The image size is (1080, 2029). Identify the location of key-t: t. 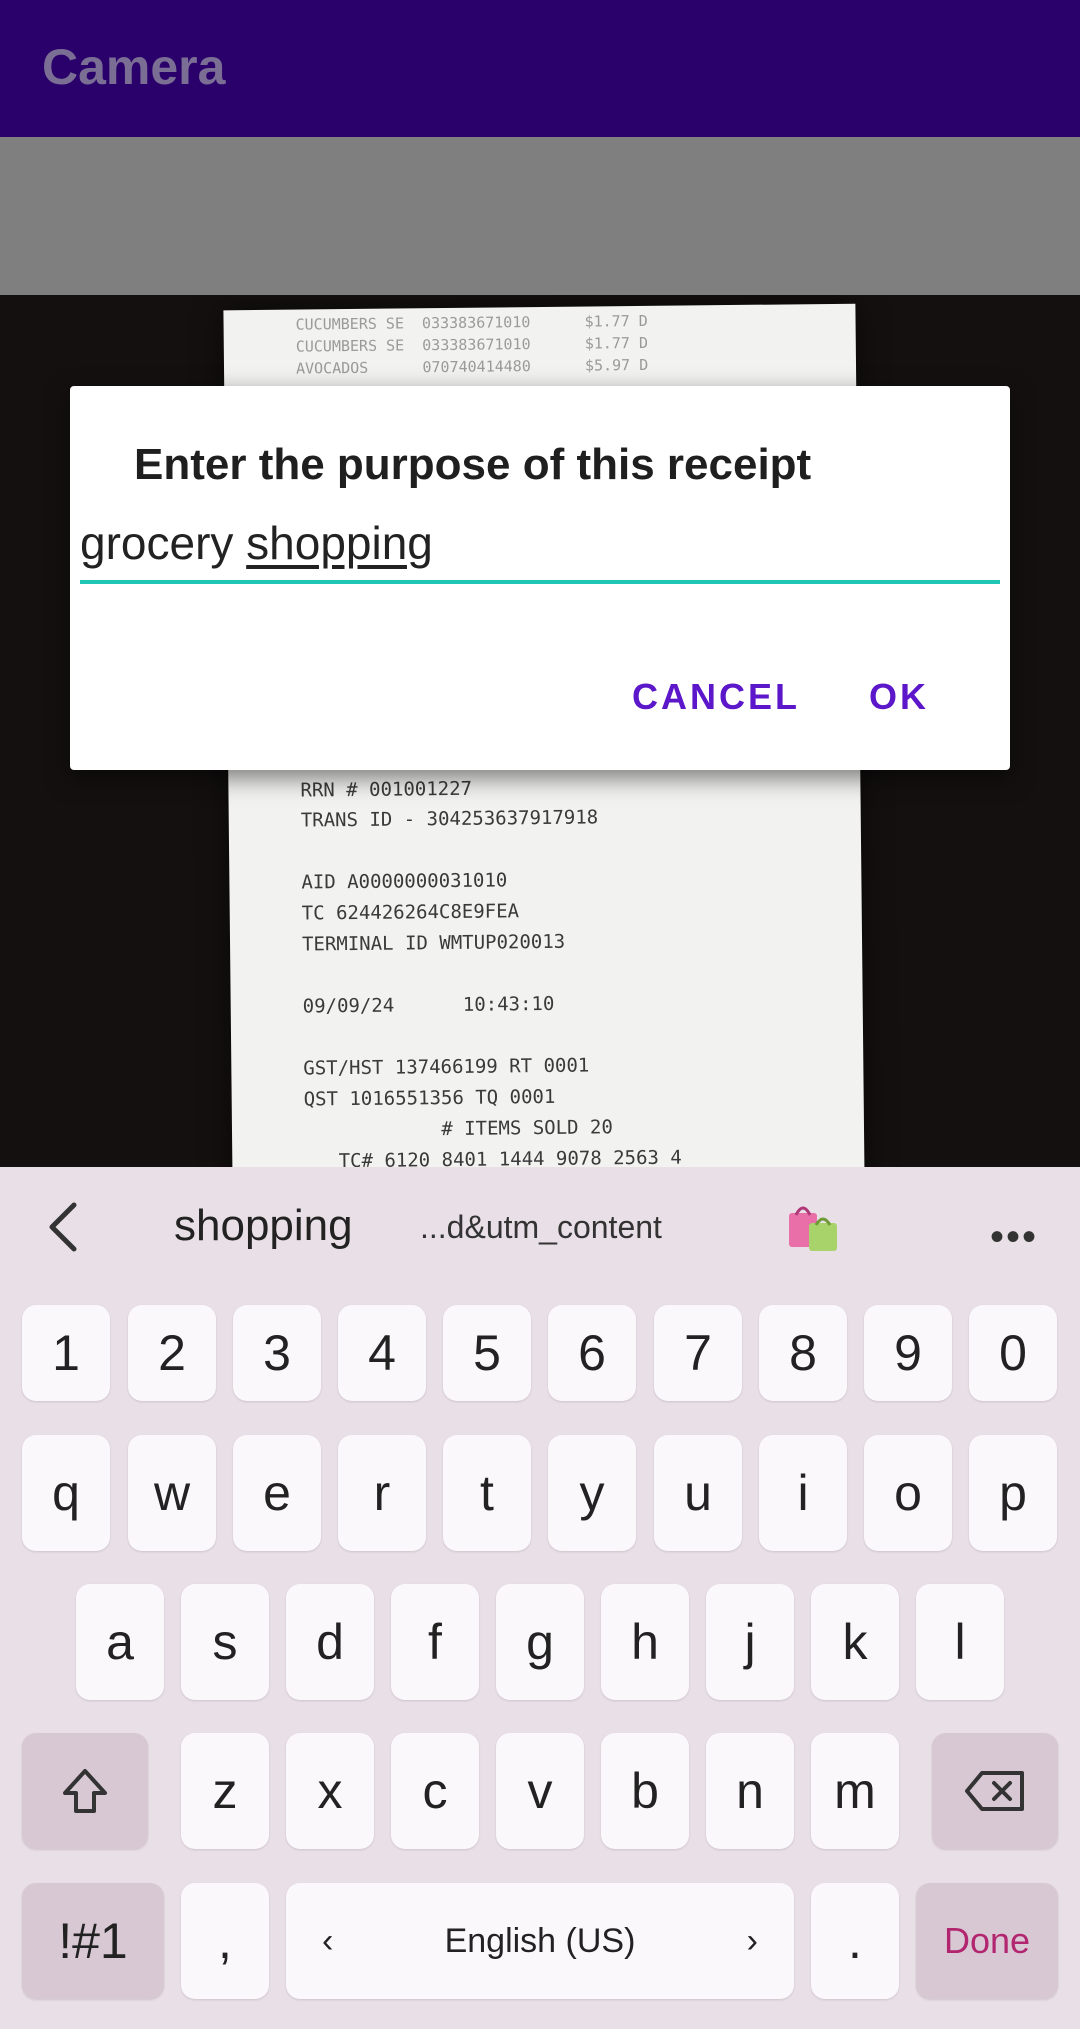
(487, 1493).